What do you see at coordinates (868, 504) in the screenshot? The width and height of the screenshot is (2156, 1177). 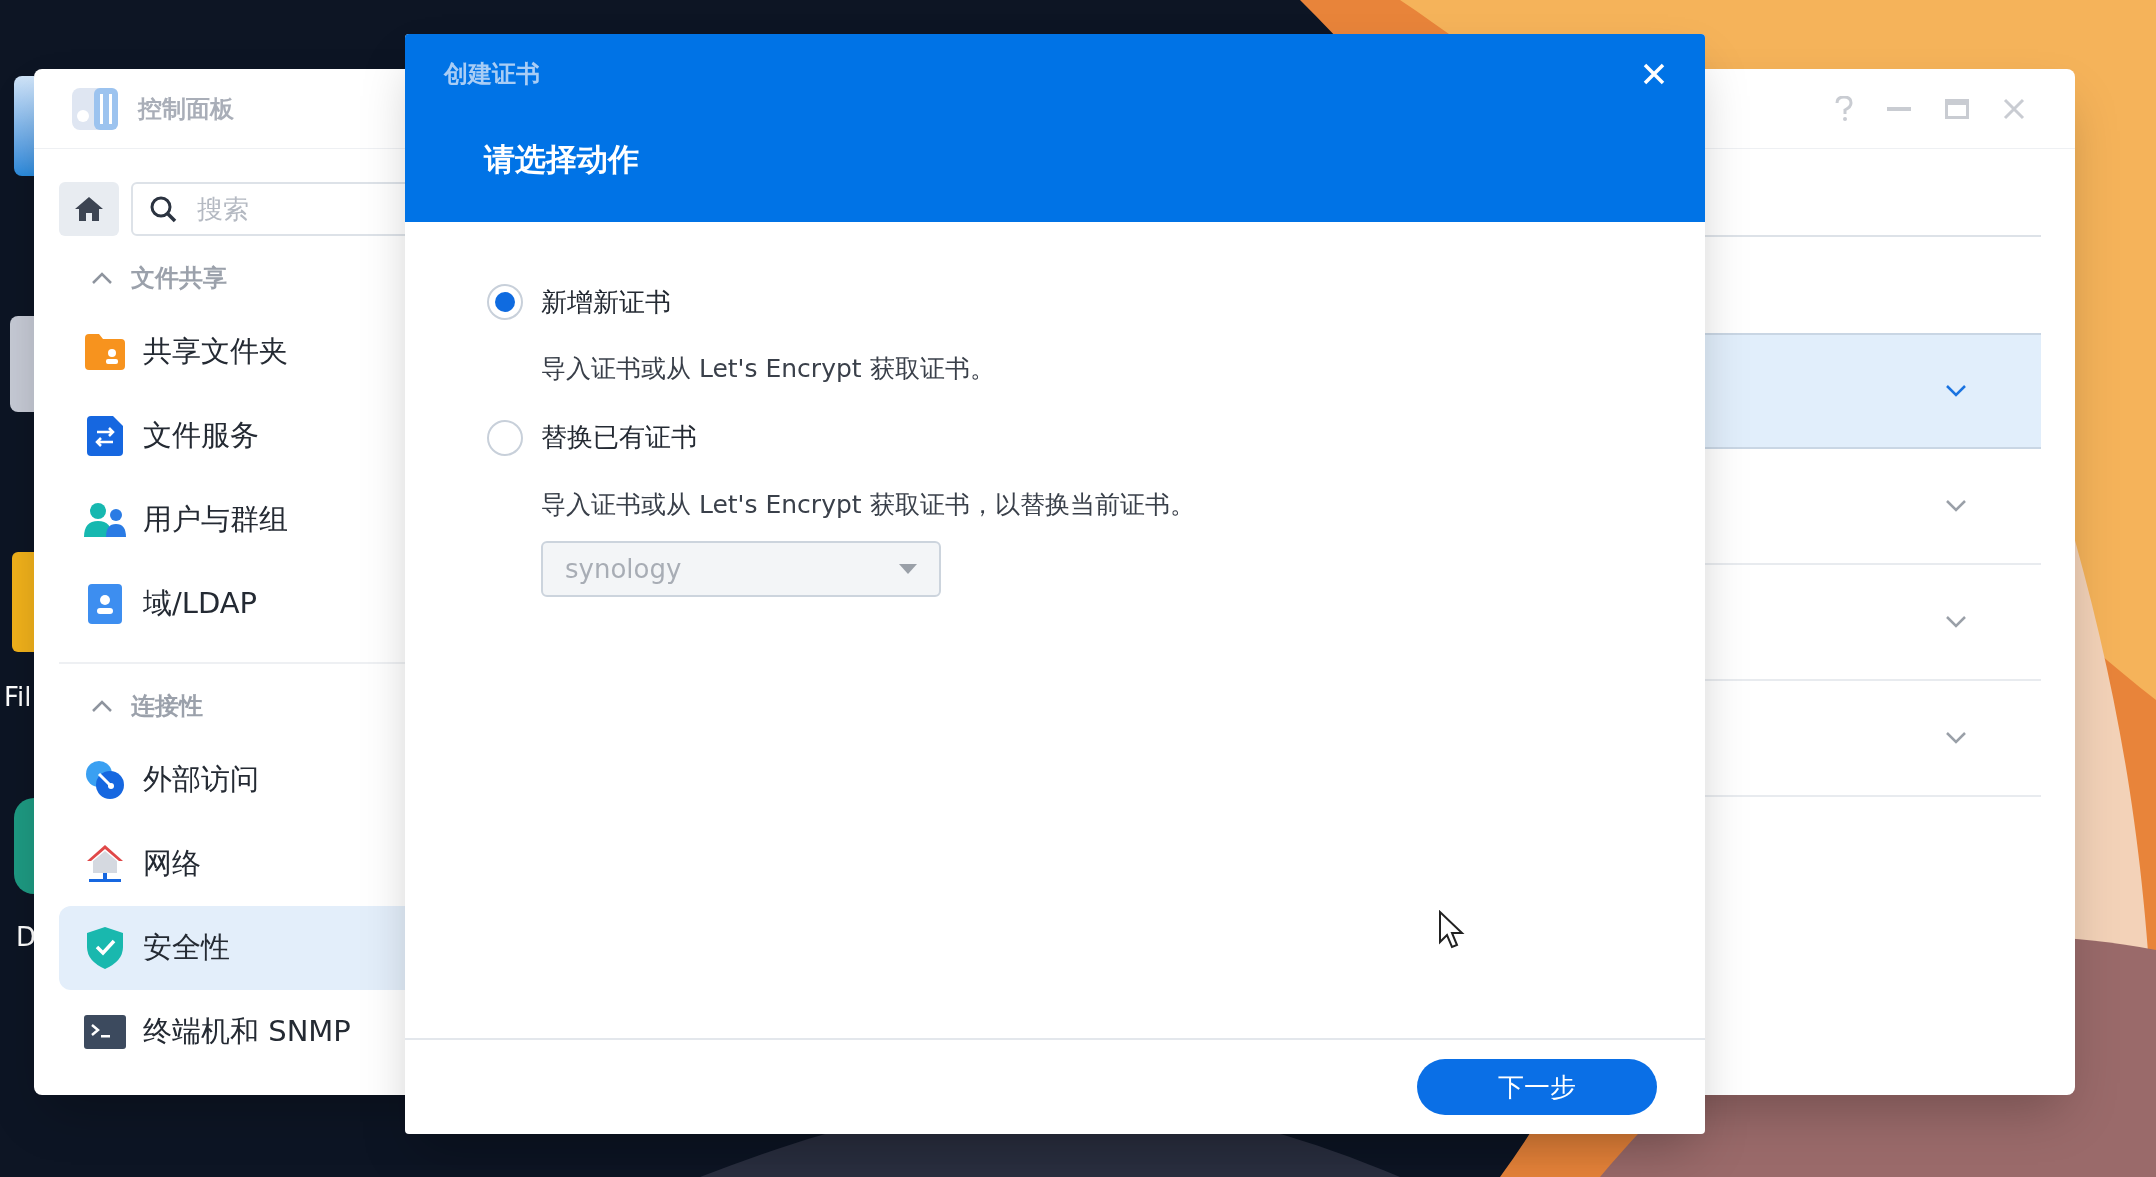 I see `option-description: 导入证书或从 Let's Encrypt 获取证书，以替换当前证书。` at bounding box center [868, 504].